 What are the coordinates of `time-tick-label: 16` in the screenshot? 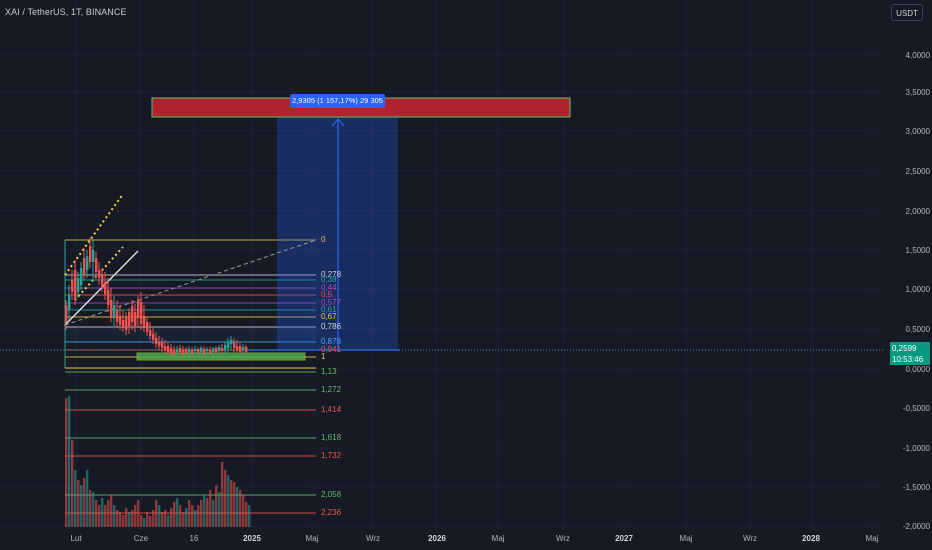 It's located at (194, 538).